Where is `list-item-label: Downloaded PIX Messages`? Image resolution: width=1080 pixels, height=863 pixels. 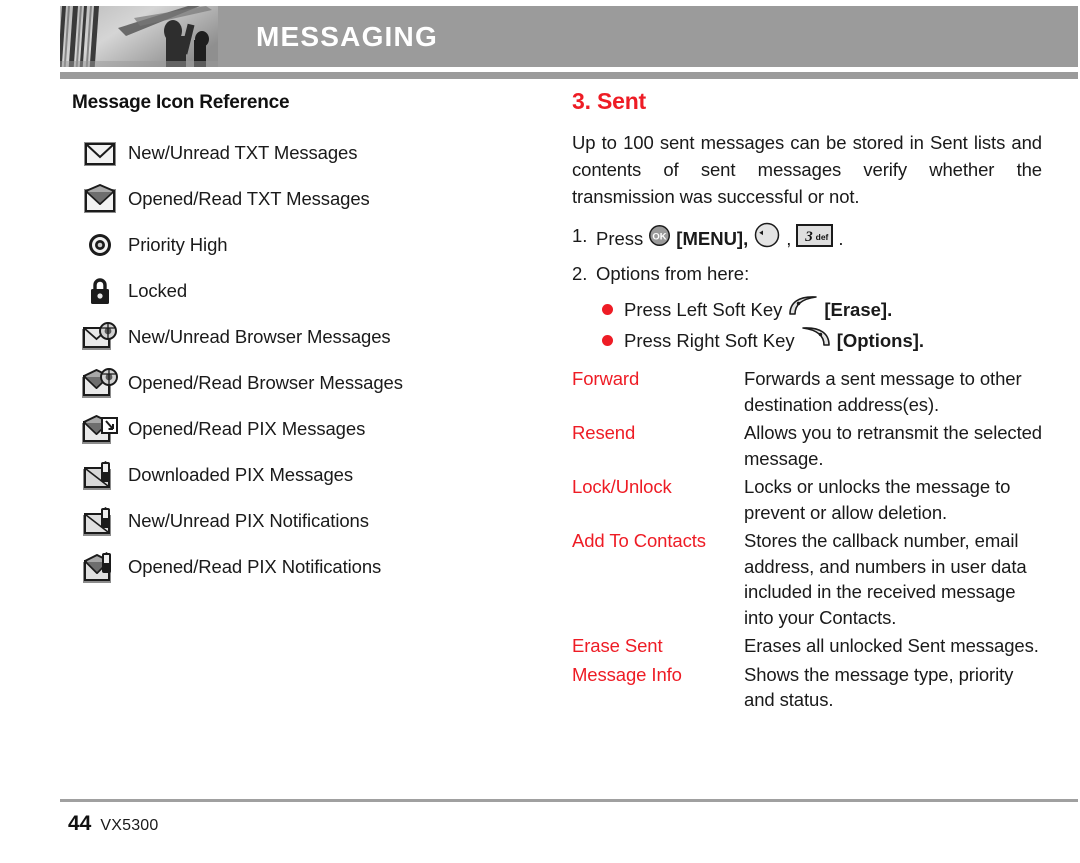 list-item-label: Downloaded PIX Messages is located at coordinates (240, 474).